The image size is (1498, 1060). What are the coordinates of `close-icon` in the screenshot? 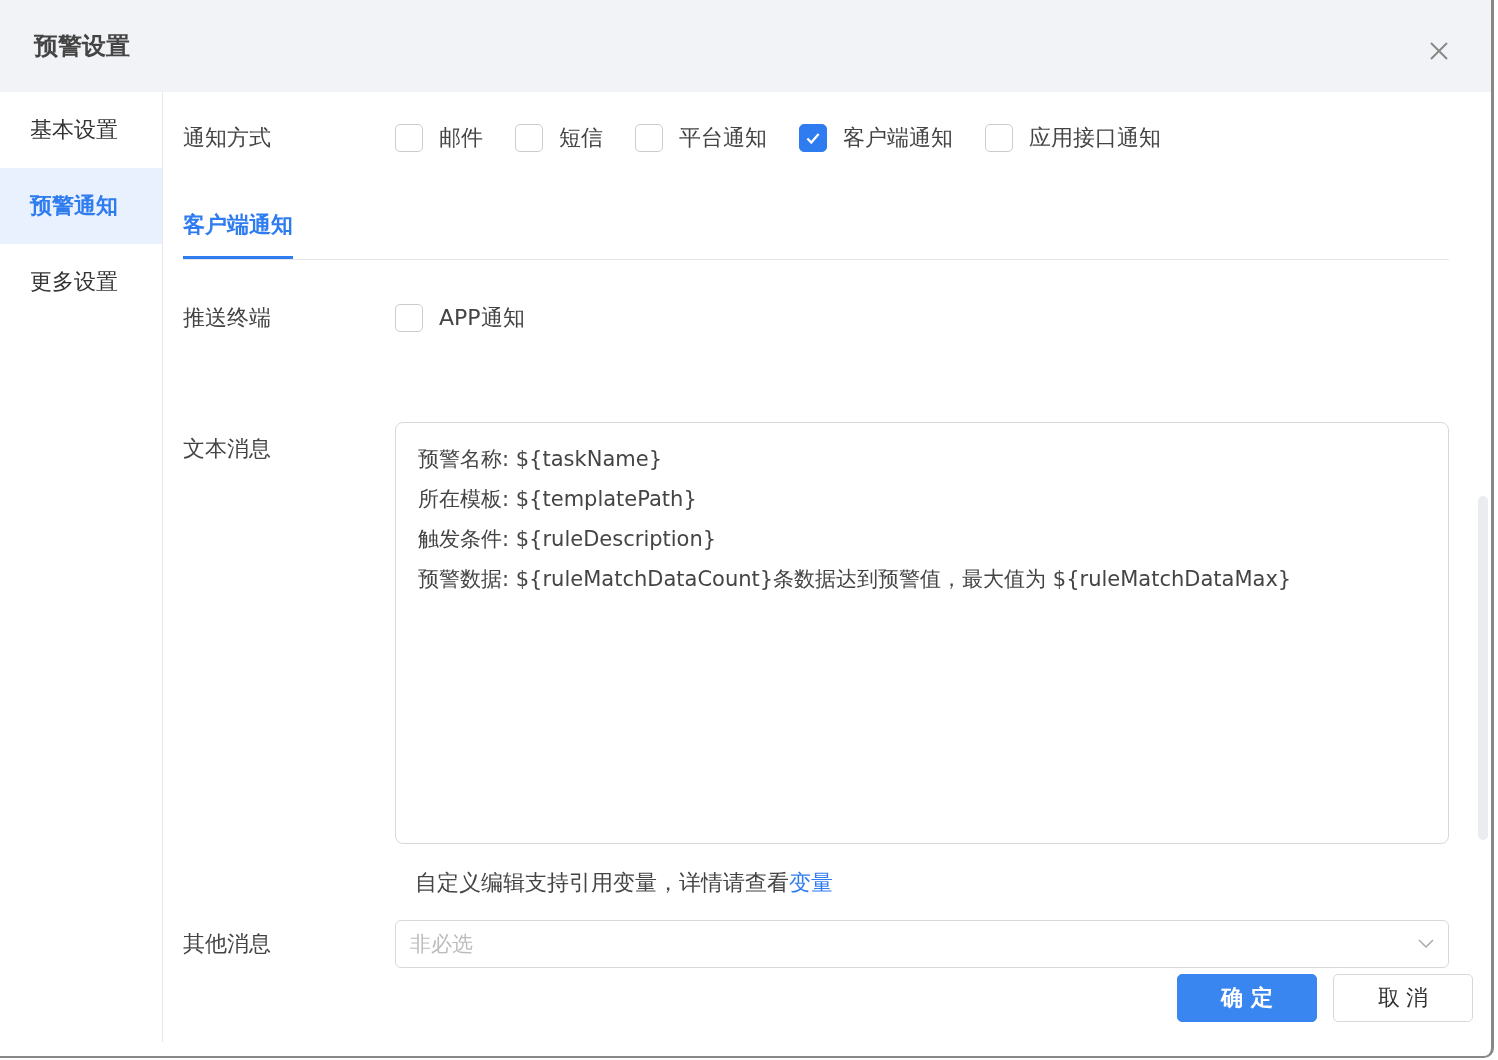 It's located at (1439, 51).